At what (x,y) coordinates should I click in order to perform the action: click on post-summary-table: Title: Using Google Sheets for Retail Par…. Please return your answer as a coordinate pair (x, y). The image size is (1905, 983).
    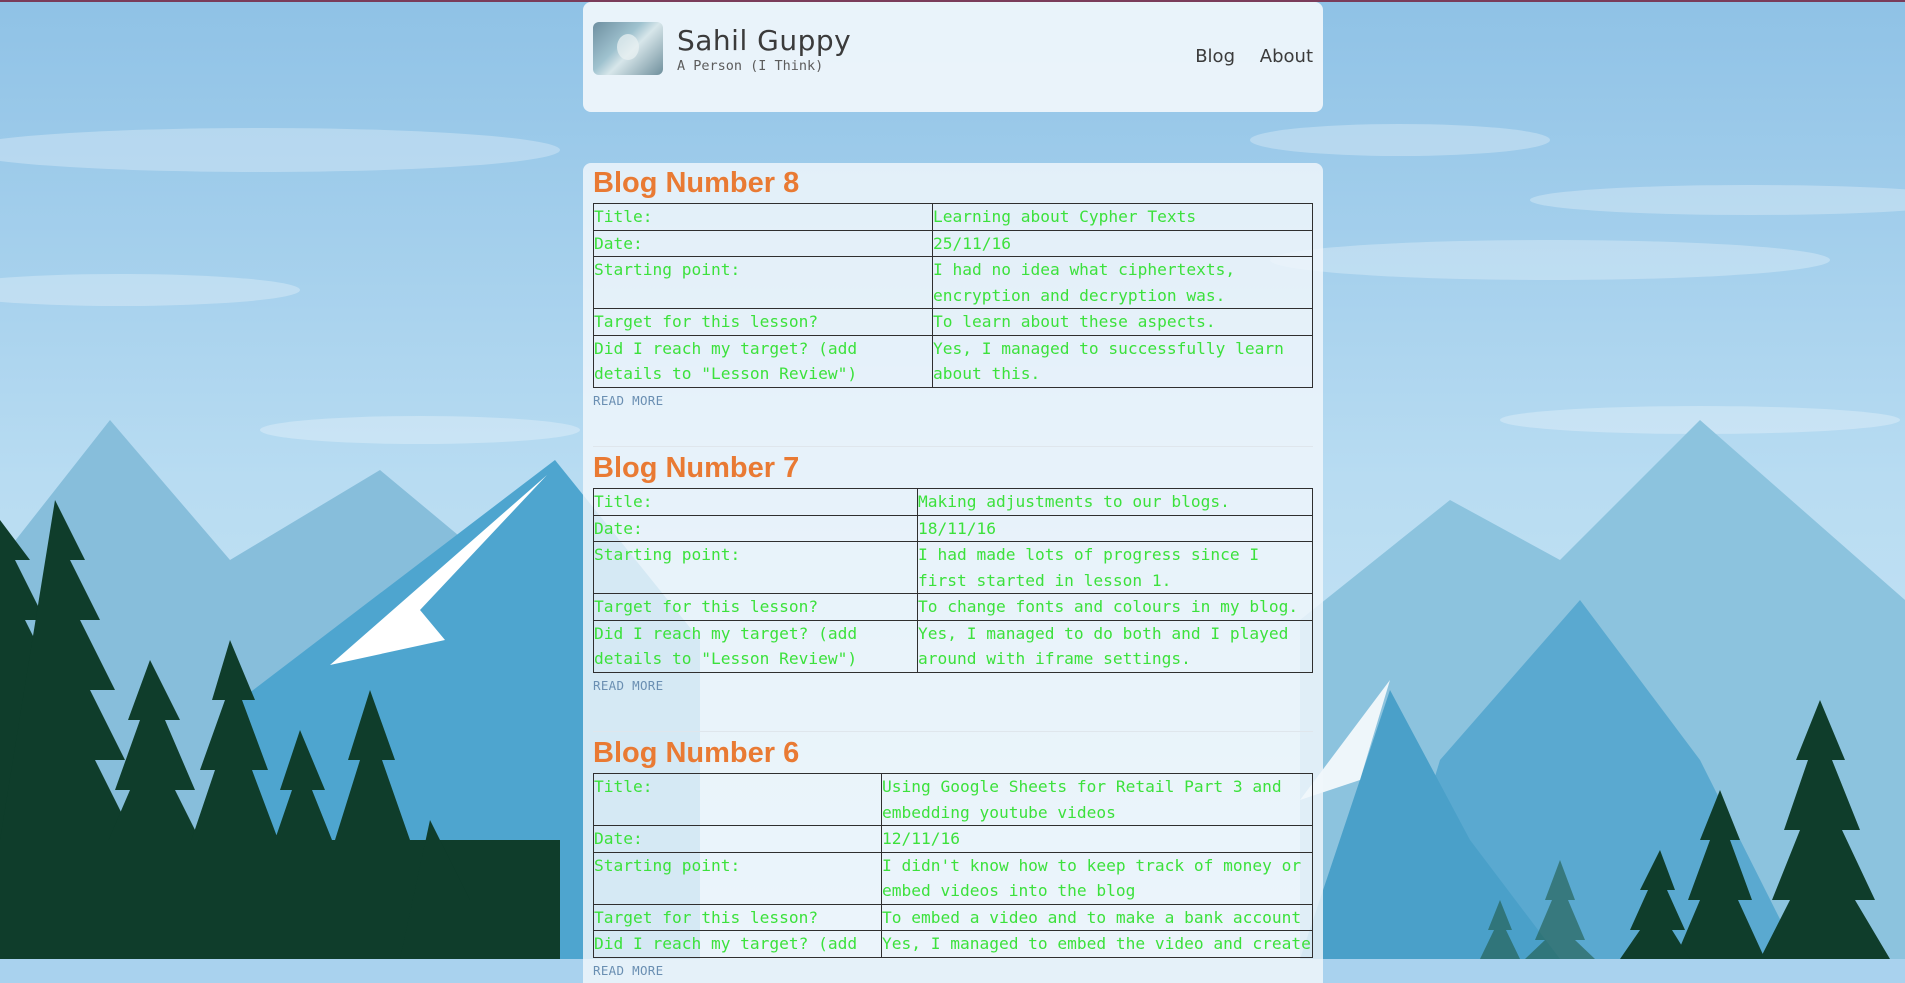
    Looking at the image, I should click on (953, 865).